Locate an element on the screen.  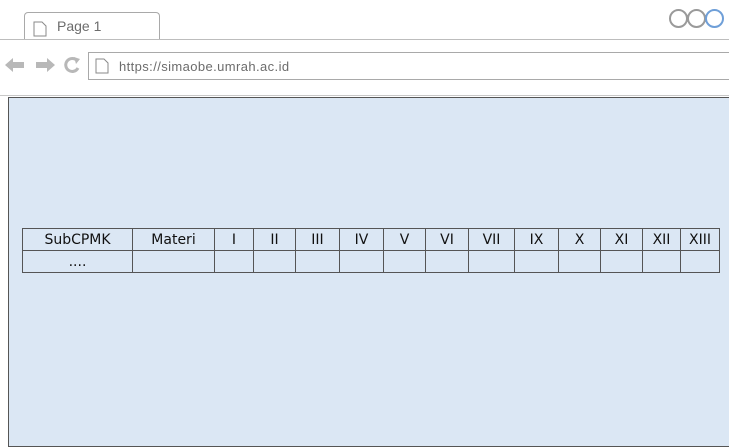
header-week-13: XIII is located at coordinates (700, 239).